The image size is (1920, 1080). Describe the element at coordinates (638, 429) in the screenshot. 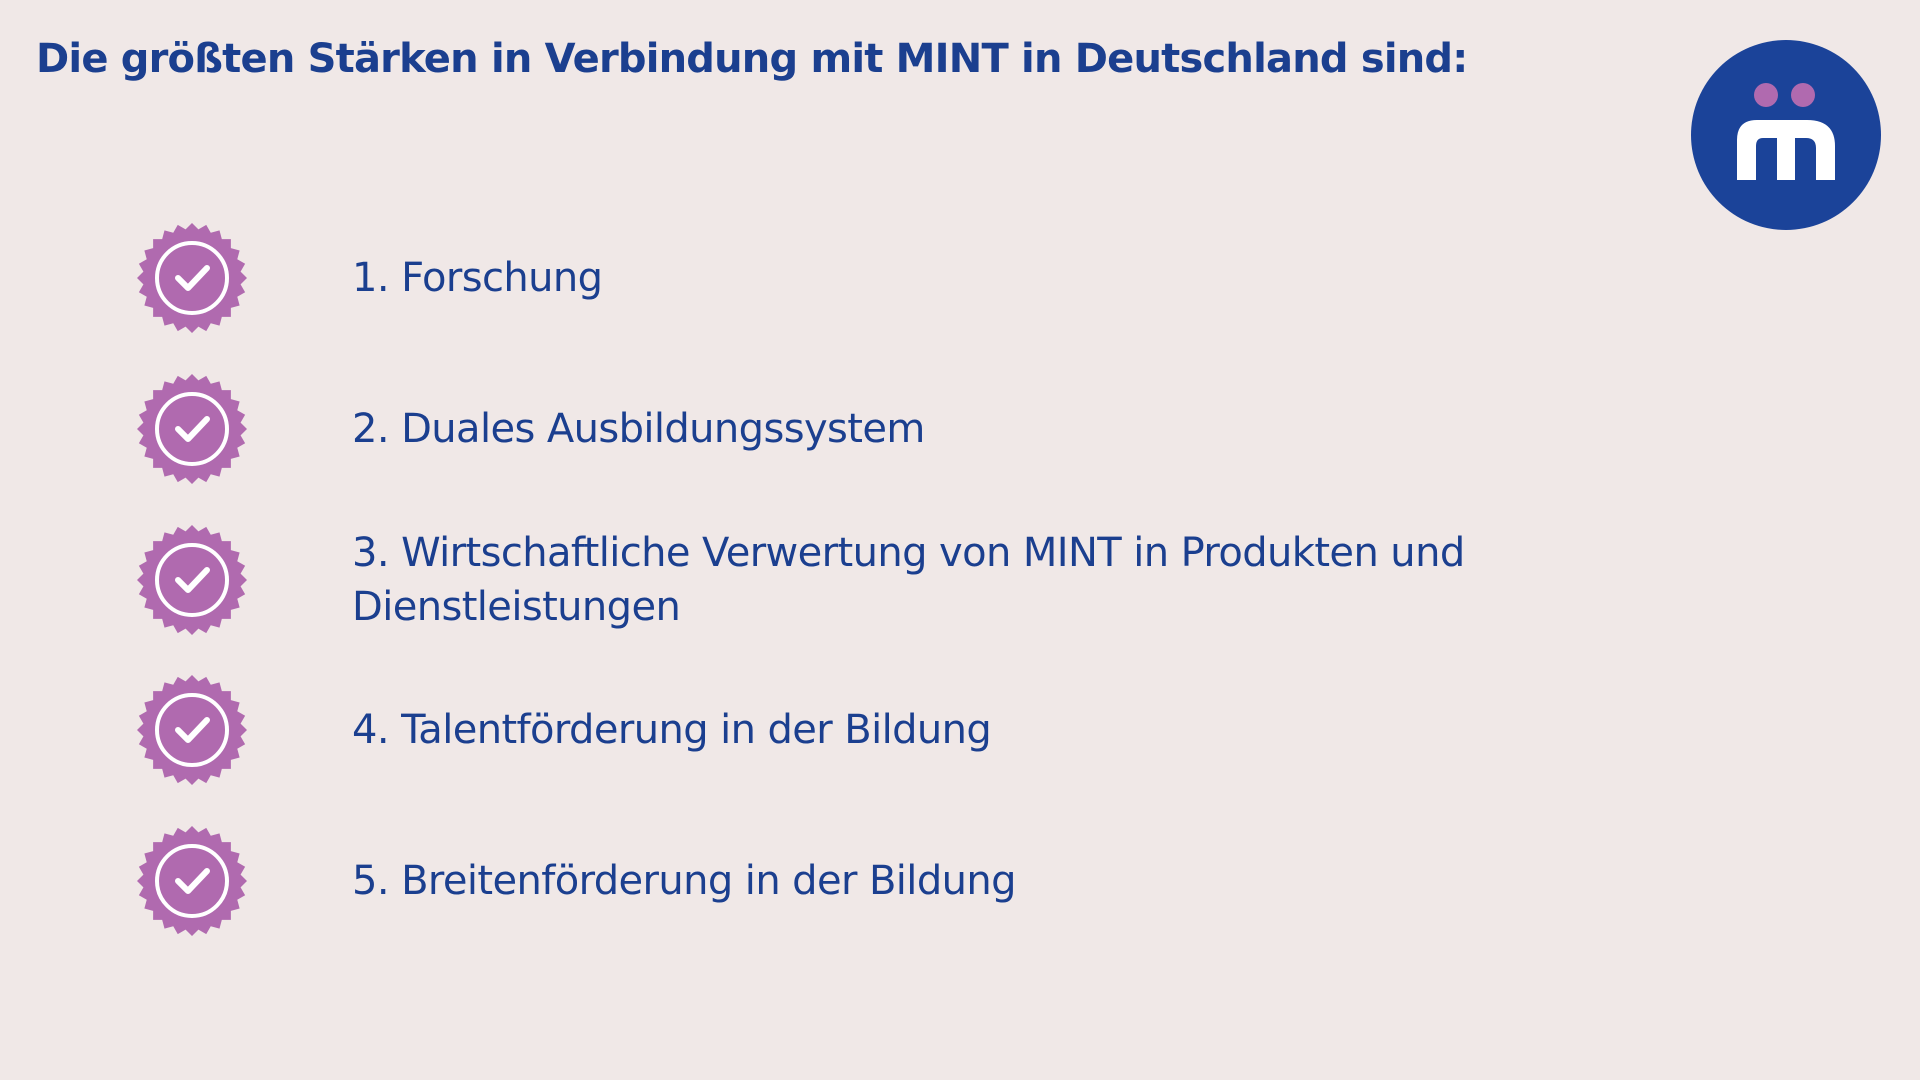

I see `item-label: 2. Duales Ausbildungssystem` at that location.